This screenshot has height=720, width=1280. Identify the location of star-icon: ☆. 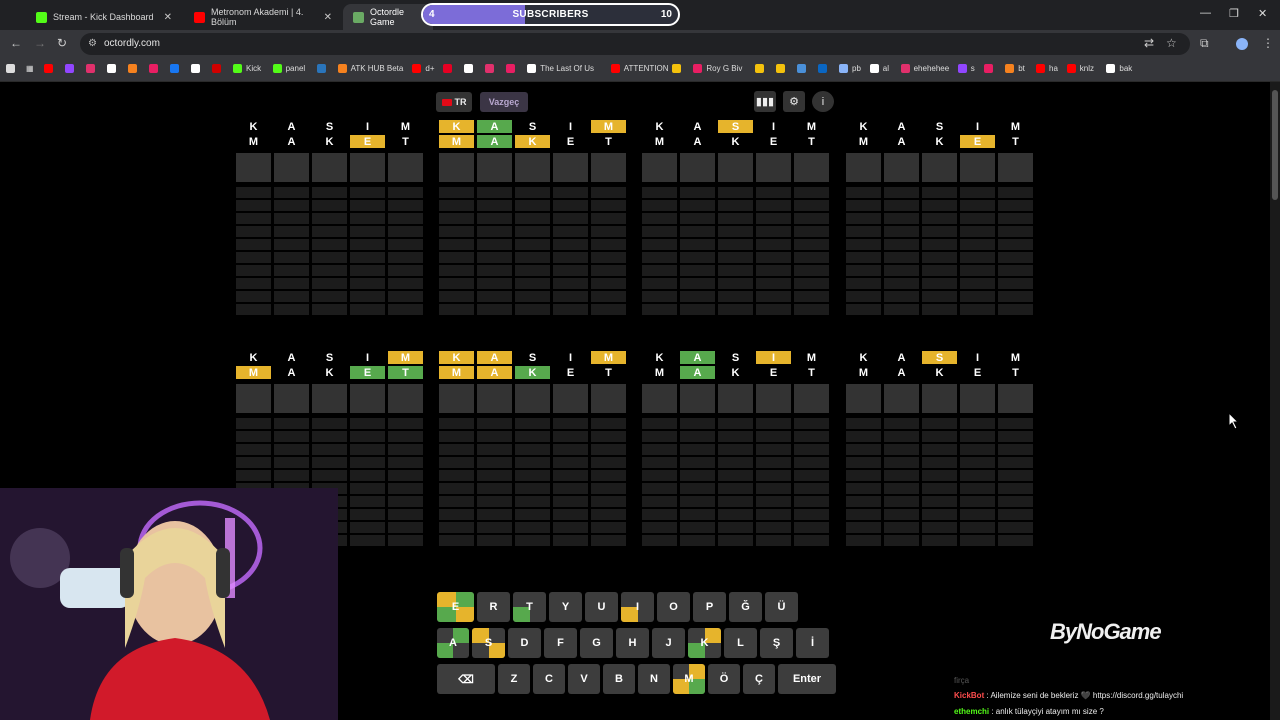
(1171, 43).